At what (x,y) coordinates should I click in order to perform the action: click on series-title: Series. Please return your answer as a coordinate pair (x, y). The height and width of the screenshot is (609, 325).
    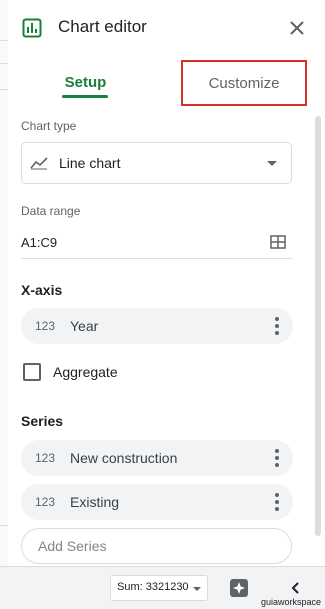
    Looking at the image, I should click on (42, 421).